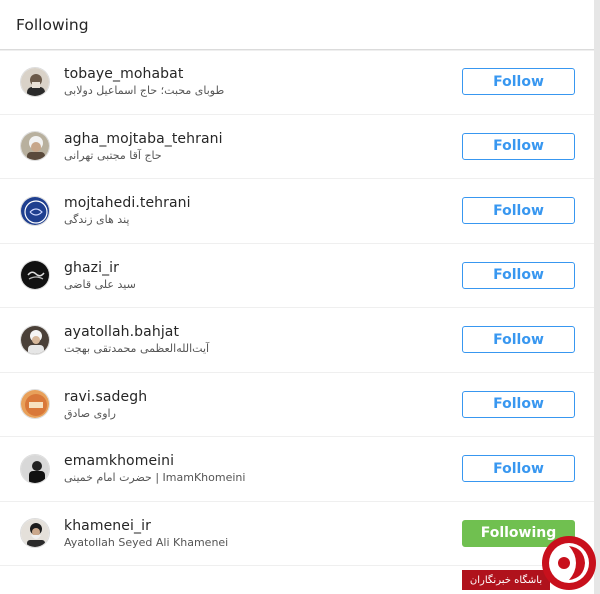 The width and height of the screenshot is (600, 594). Describe the element at coordinates (263, 526) in the screenshot. I see `username-link: khamenei_ir` at that location.